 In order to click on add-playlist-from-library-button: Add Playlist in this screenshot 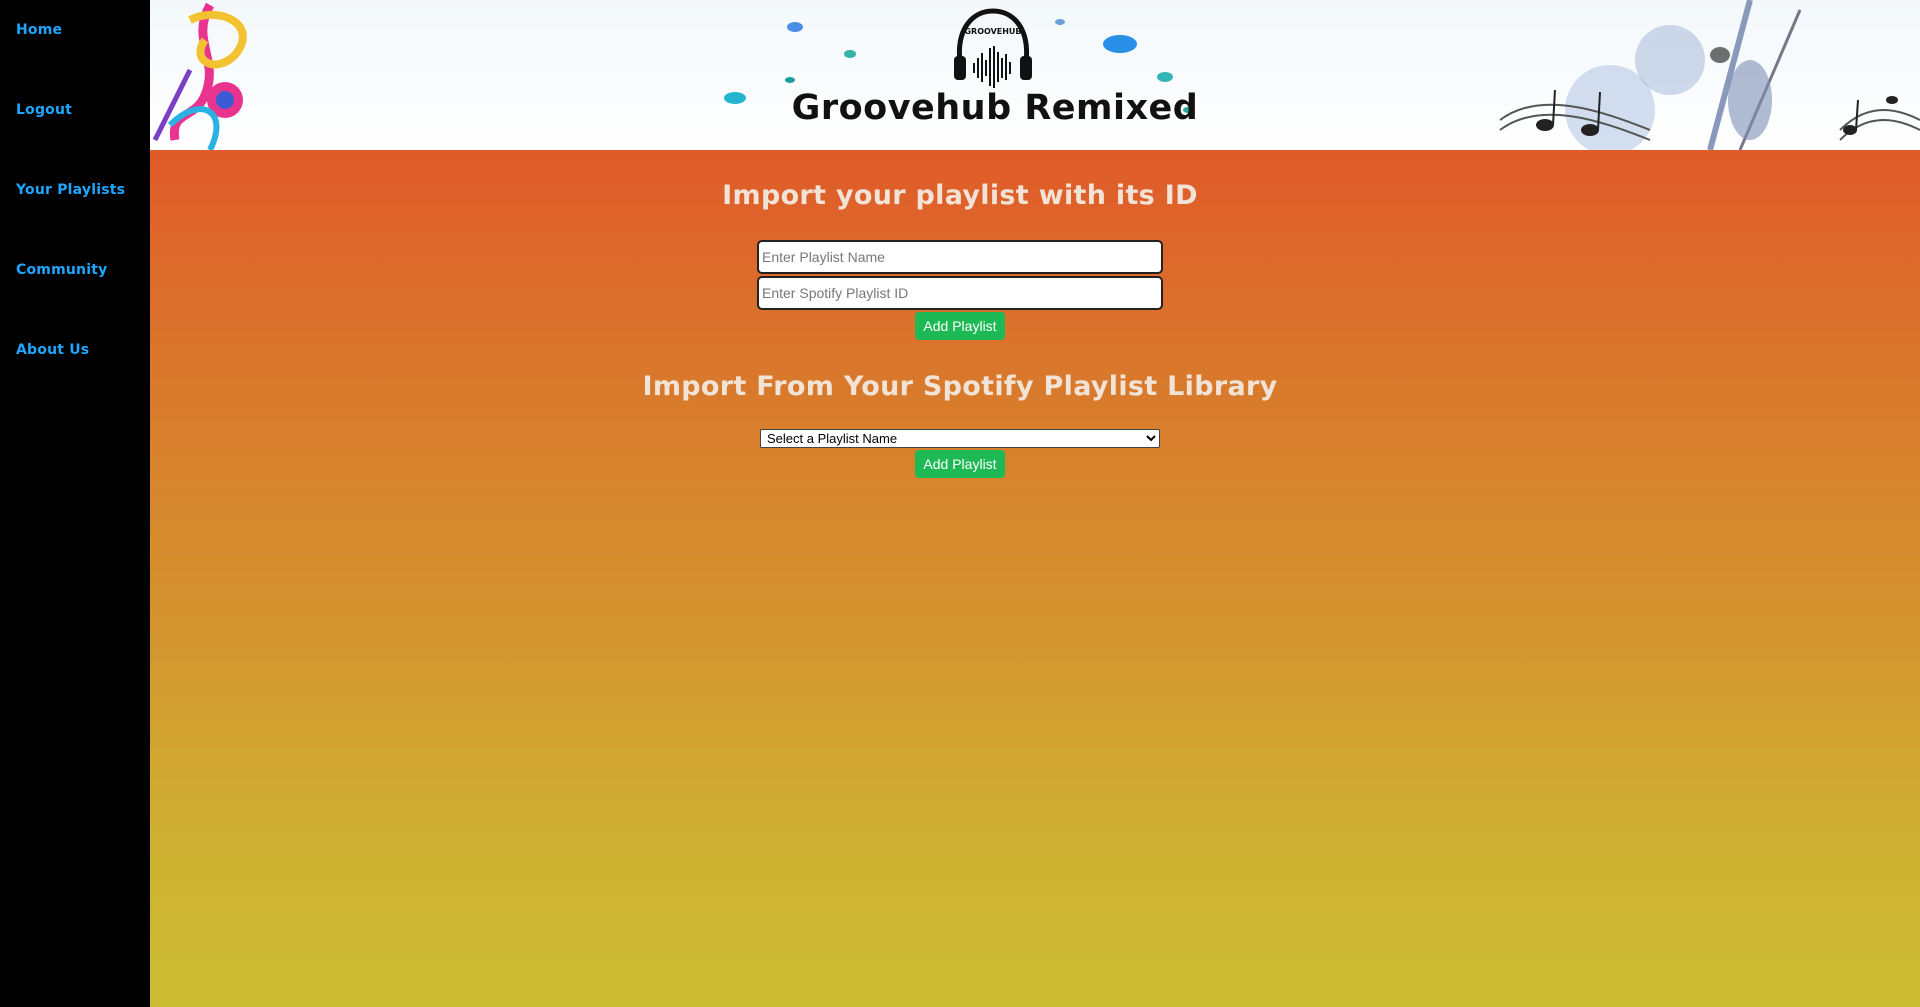, I will do `click(960, 464)`.